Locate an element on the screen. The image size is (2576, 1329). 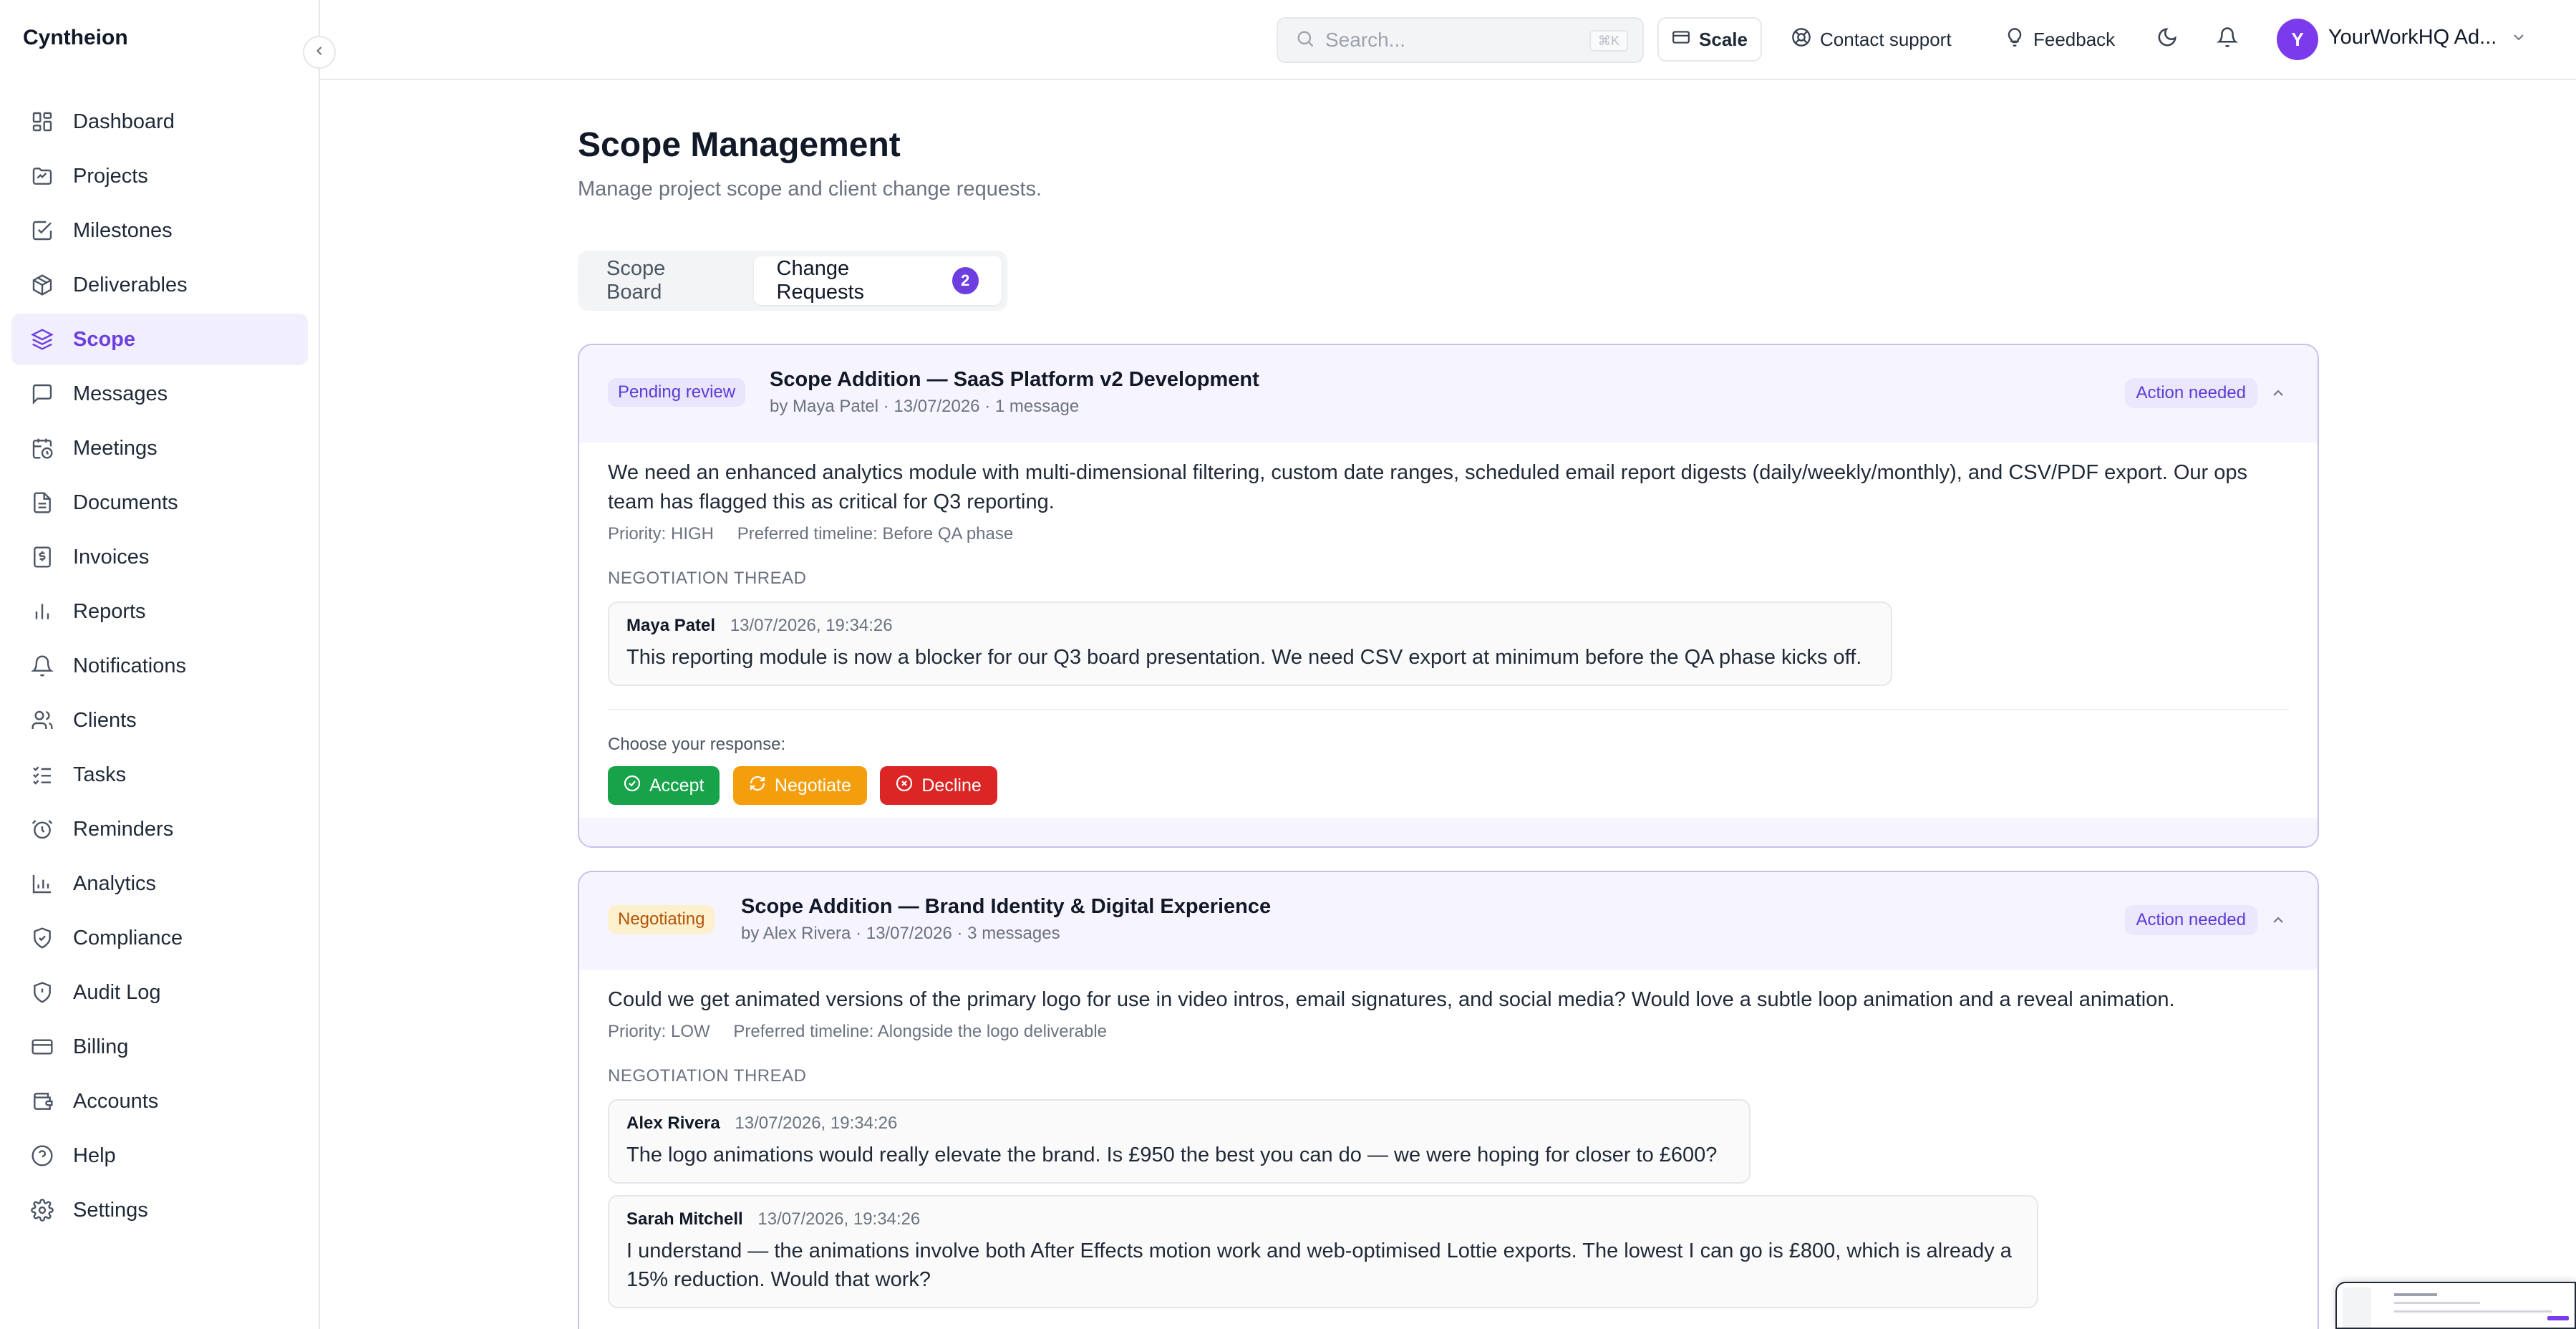
bell-icon is located at coordinates (2227, 40).